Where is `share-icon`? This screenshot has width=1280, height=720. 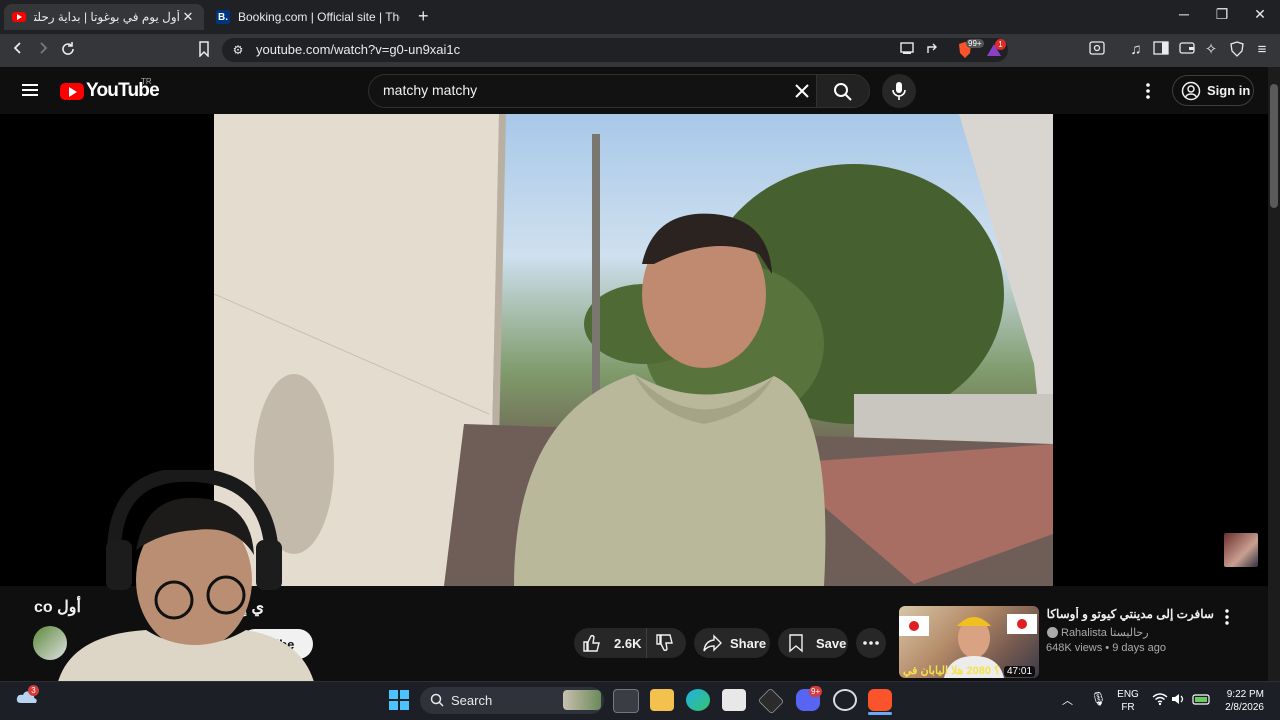 share-icon is located at coordinates (712, 643).